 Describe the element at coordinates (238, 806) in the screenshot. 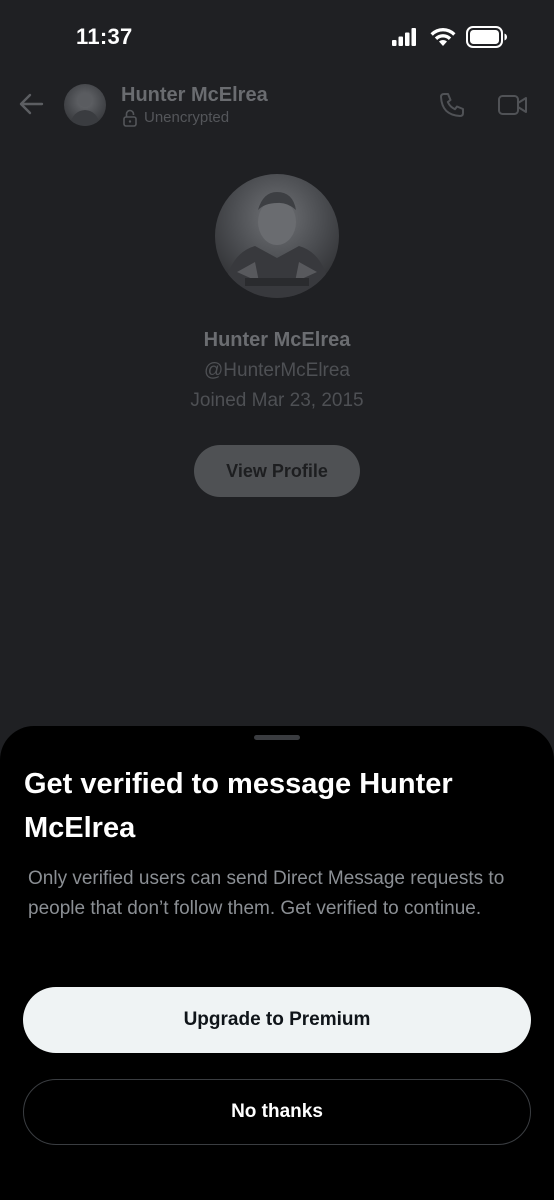

I see `sheet-title: Get verified to message Hunter McElrea` at that location.